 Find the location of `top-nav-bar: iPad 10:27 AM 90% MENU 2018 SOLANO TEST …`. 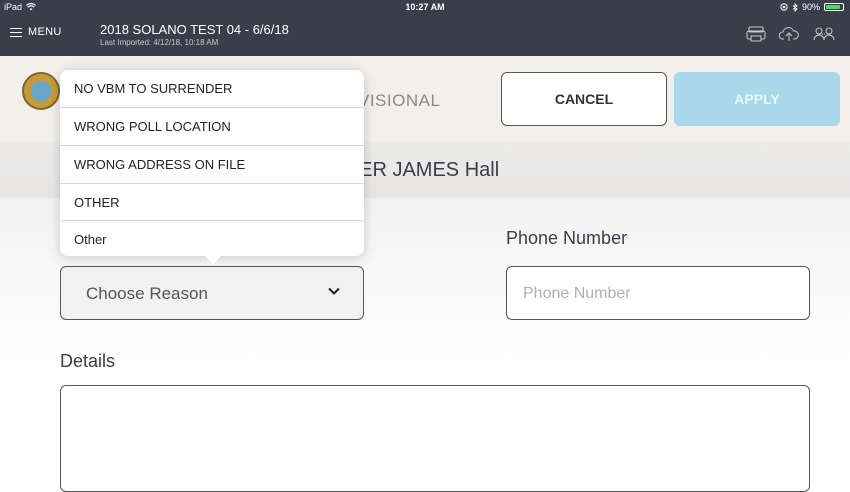

top-nav-bar: iPad 10:27 AM 90% MENU 2018 SOLANO TEST … is located at coordinates (425, 28).